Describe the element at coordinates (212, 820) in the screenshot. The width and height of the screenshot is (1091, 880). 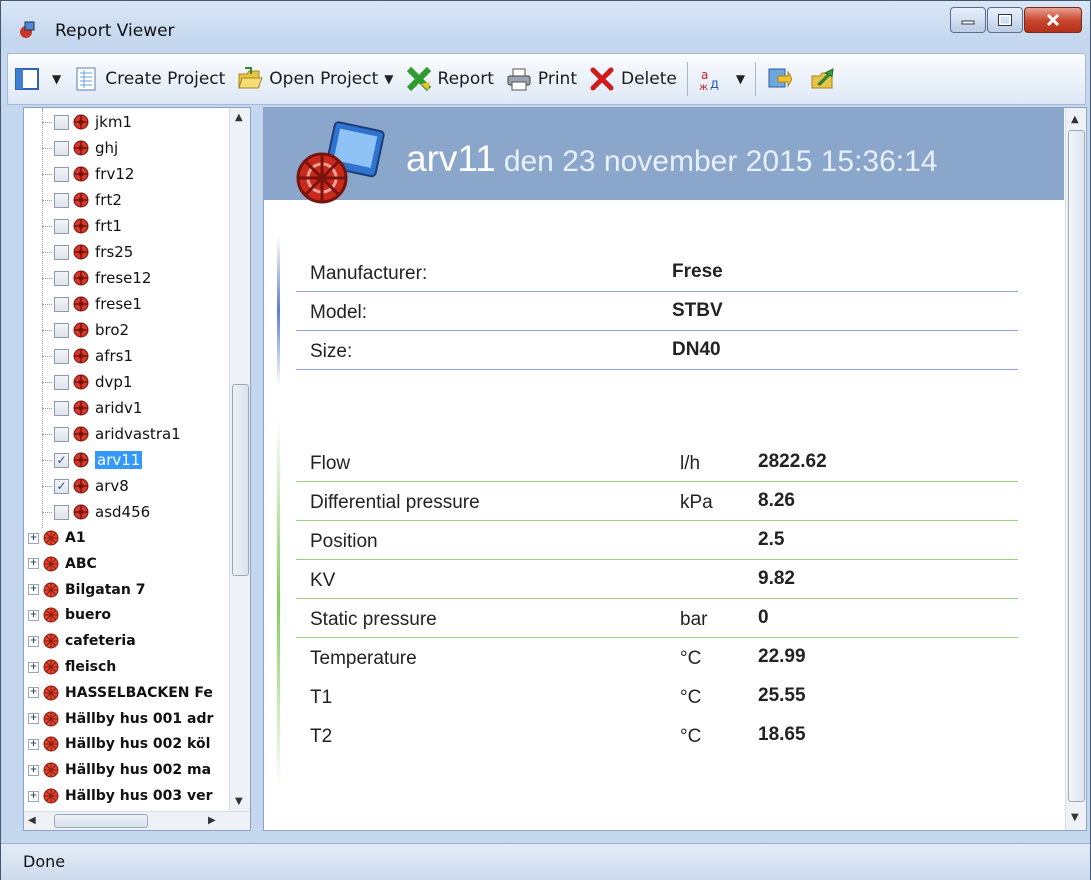
I see `scroll-right-icon: ▶` at that location.